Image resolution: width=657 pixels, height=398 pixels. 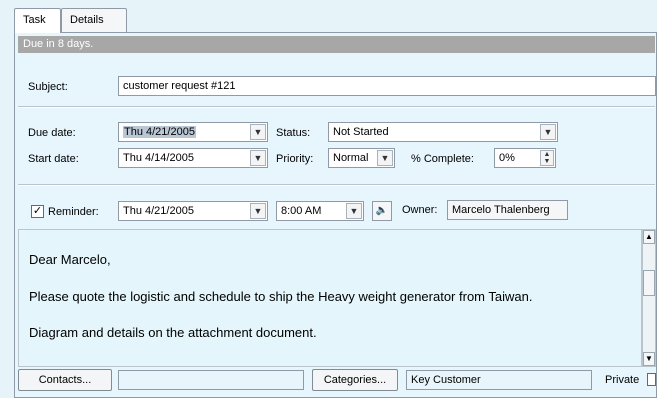 What do you see at coordinates (622, 380) in the screenshot?
I see `private-label: Private` at bounding box center [622, 380].